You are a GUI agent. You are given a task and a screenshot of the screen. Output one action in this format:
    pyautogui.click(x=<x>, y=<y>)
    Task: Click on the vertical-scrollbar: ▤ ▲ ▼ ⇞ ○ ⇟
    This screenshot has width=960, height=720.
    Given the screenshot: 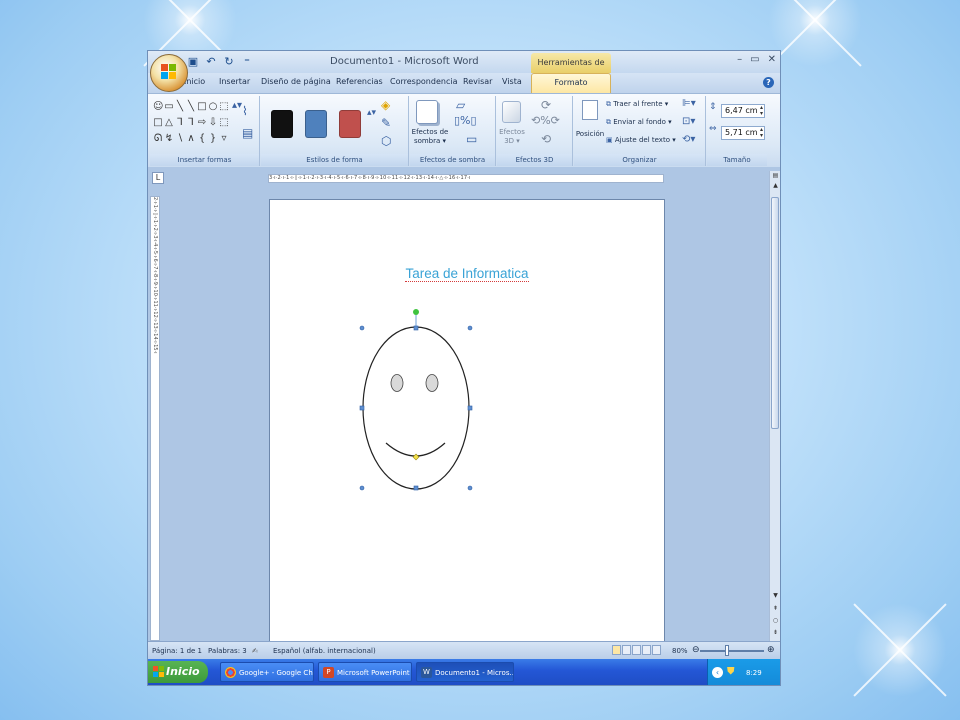 What is the action you would take?
    pyautogui.click(x=774, y=406)
    